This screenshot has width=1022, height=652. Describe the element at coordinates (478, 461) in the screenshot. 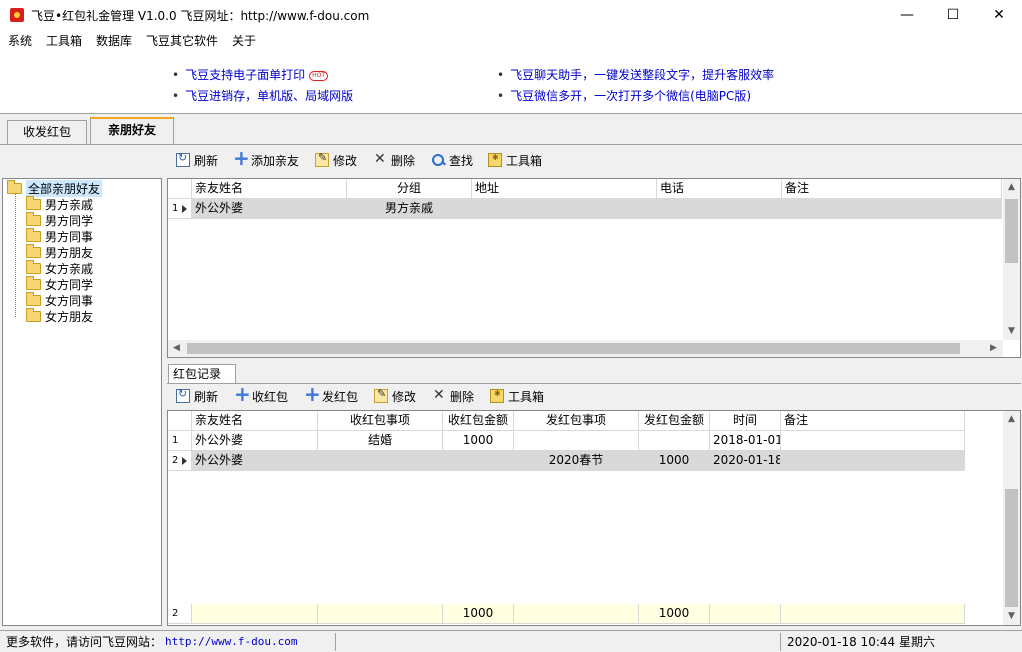

I see `cell-recv-amount` at that location.